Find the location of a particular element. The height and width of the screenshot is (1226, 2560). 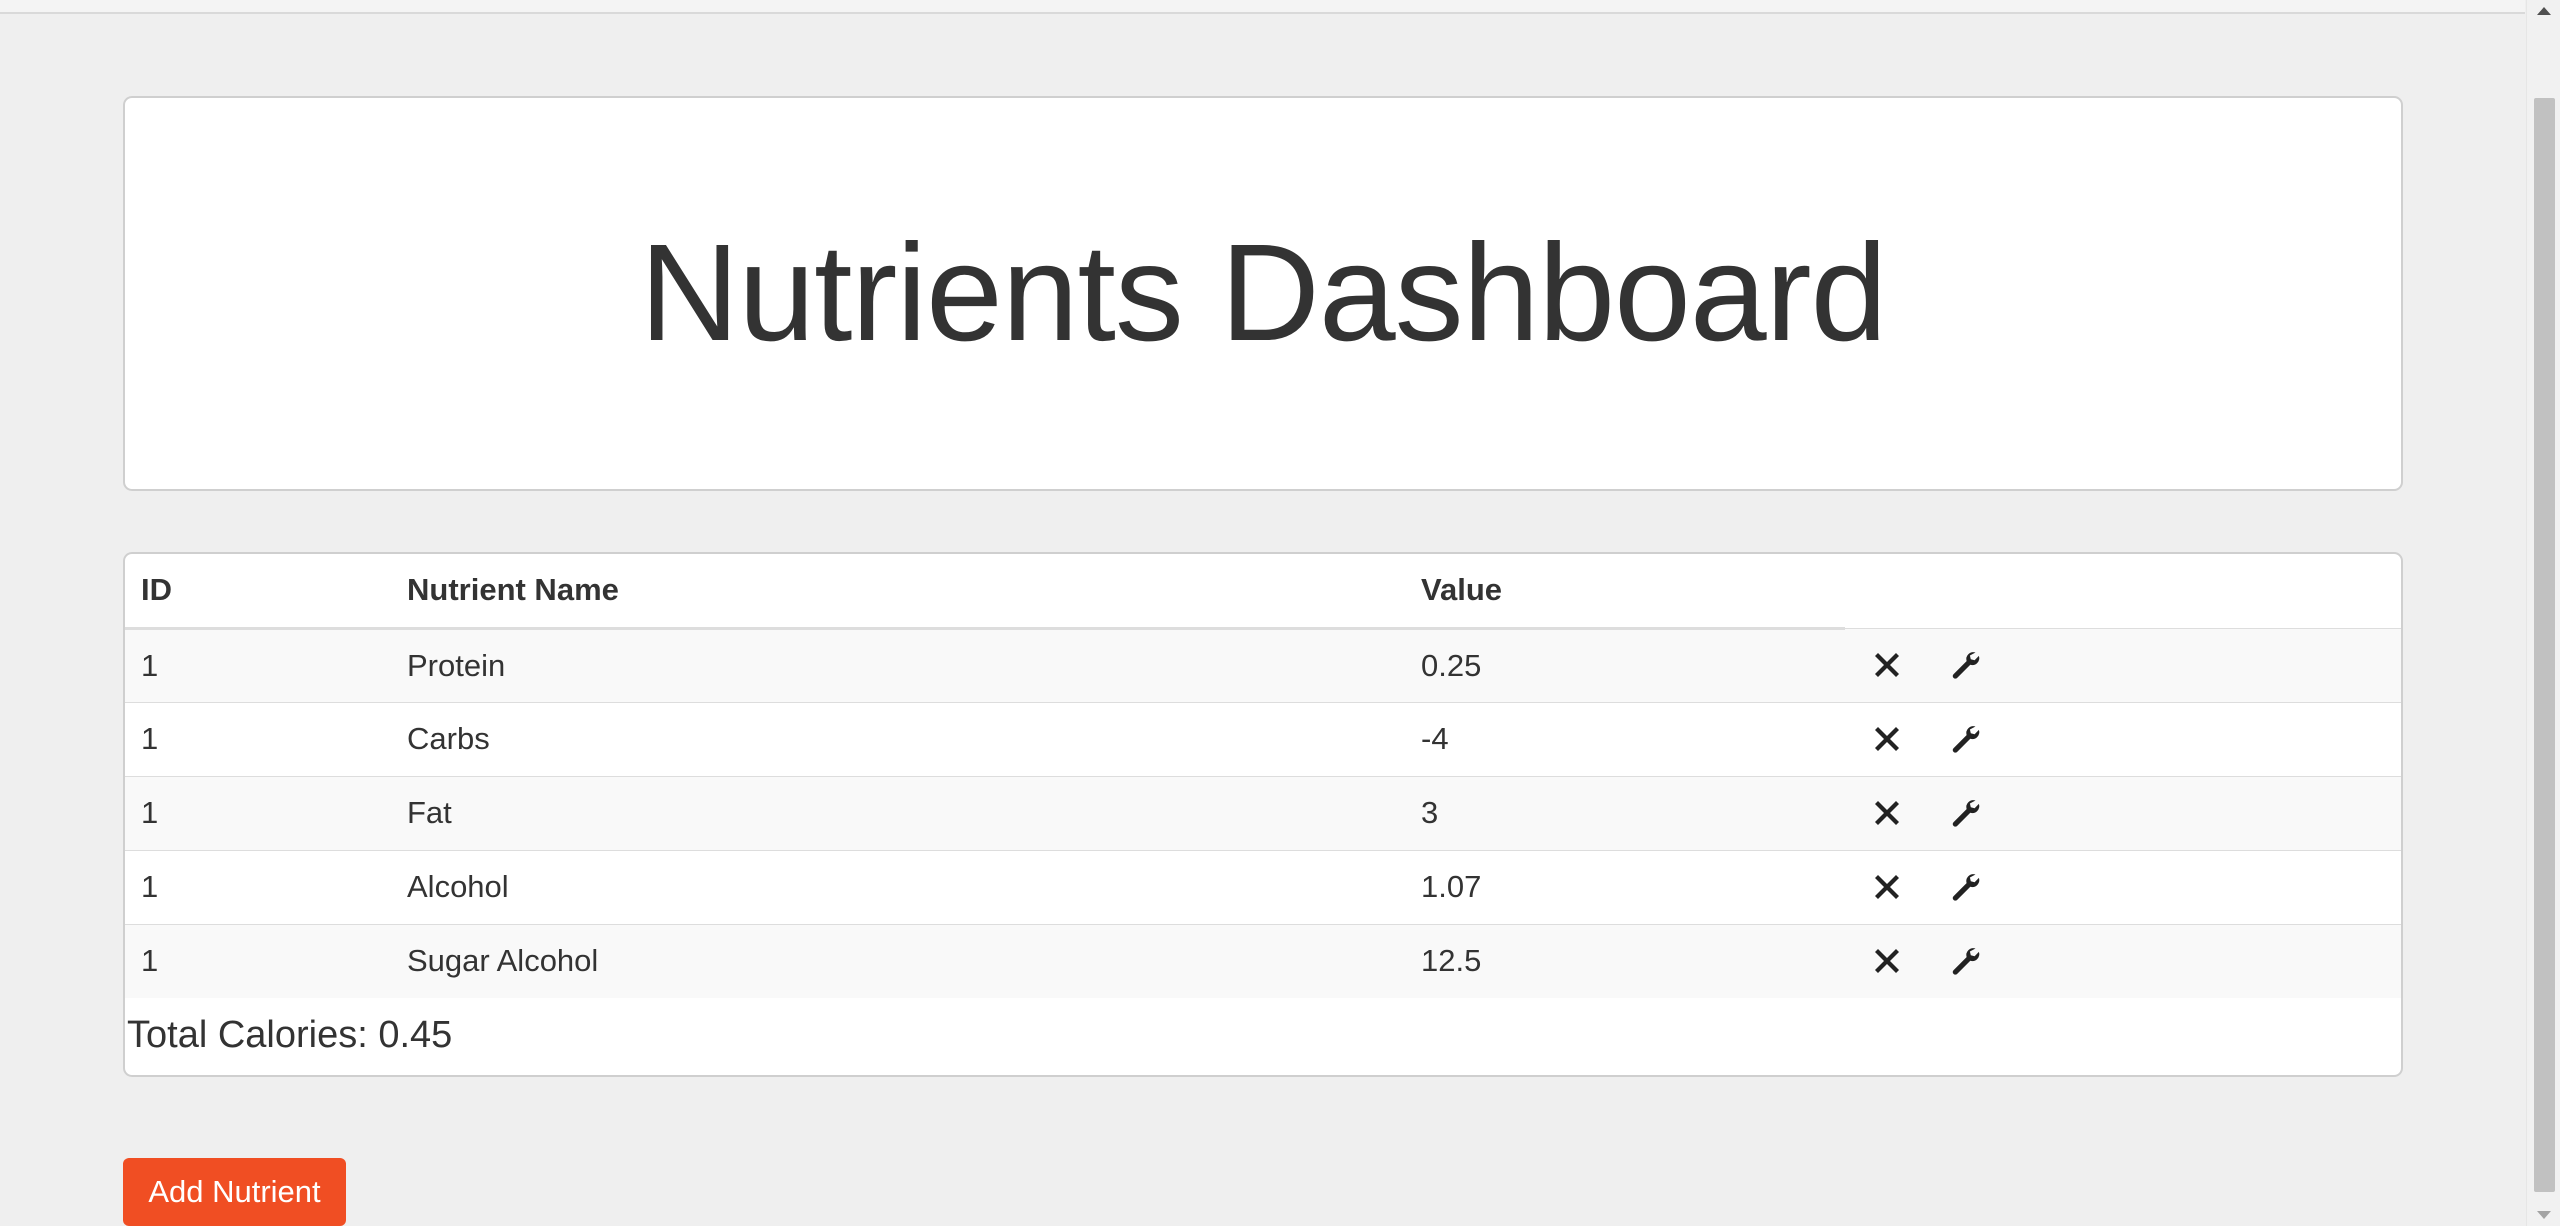

cell-nutrient-name: Sugar Alcohol is located at coordinates (898, 960).